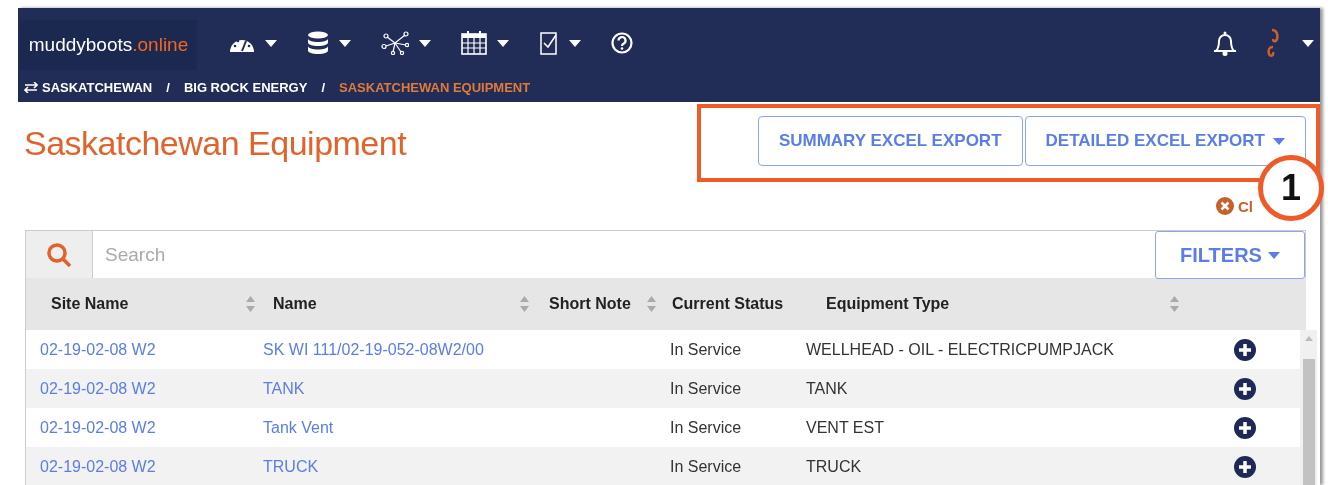  I want to click on breadcrumb-link: SASKATCHEWAN EQUIPMENT, so click(435, 87).